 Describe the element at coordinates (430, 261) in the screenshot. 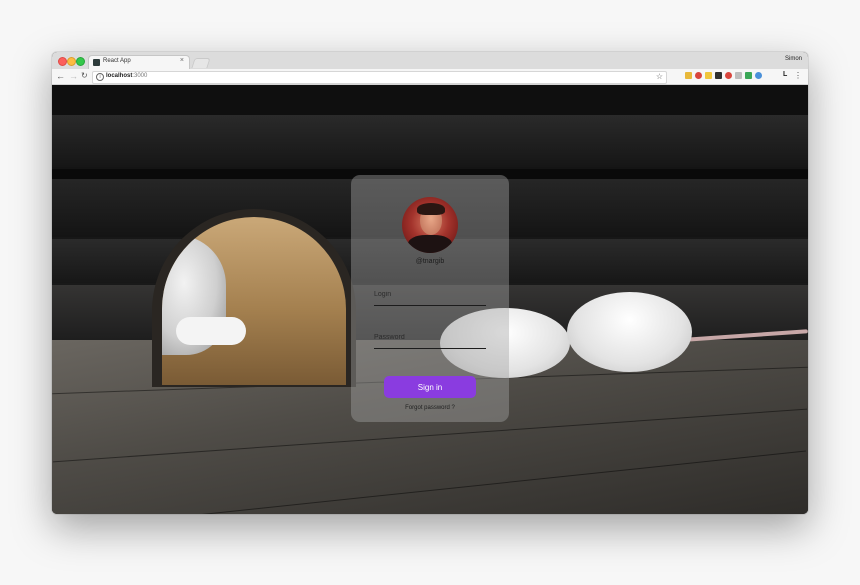

I see `username-label: @tnargib` at that location.